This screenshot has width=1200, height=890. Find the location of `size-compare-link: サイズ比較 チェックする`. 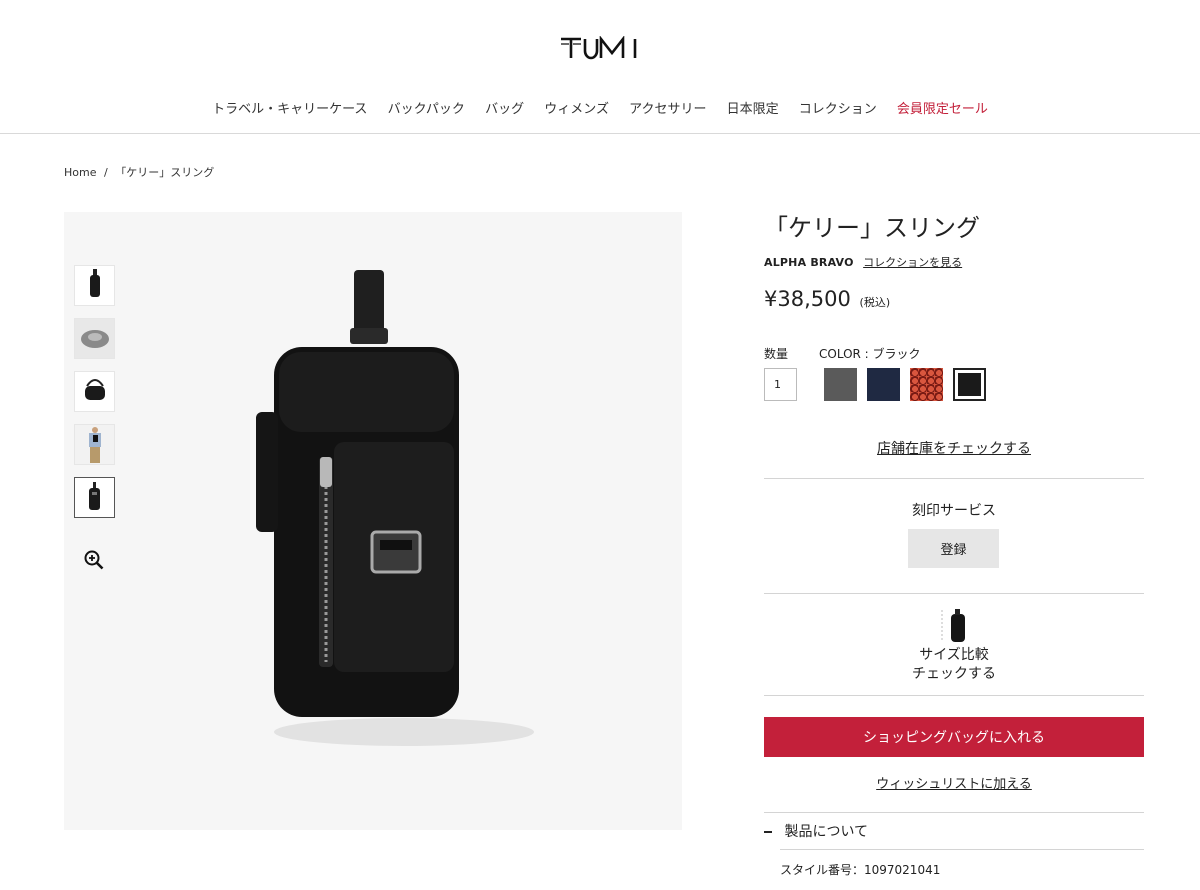

size-compare-link: サイズ比較 チェックする is located at coordinates (954, 665).